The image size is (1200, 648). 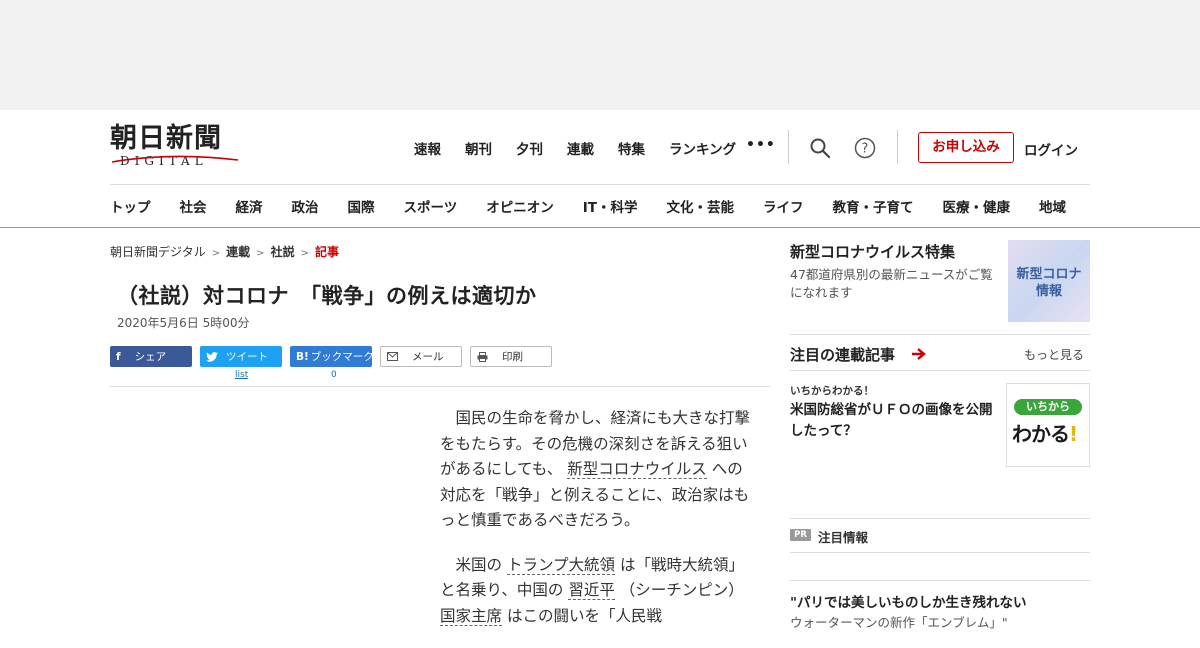 What do you see at coordinates (976, 206) in the screenshot?
I see `catnav-item-health: 医療・健康` at bounding box center [976, 206].